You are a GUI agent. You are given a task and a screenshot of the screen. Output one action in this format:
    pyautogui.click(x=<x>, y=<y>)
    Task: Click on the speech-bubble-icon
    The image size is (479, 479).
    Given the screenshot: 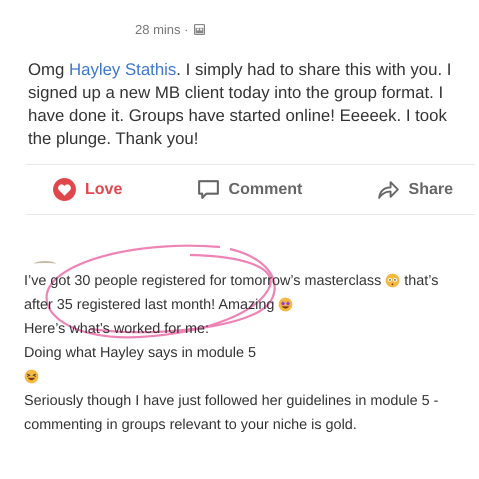 What is the action you would take?
    pyautogui.click(x=208, y=189)
    